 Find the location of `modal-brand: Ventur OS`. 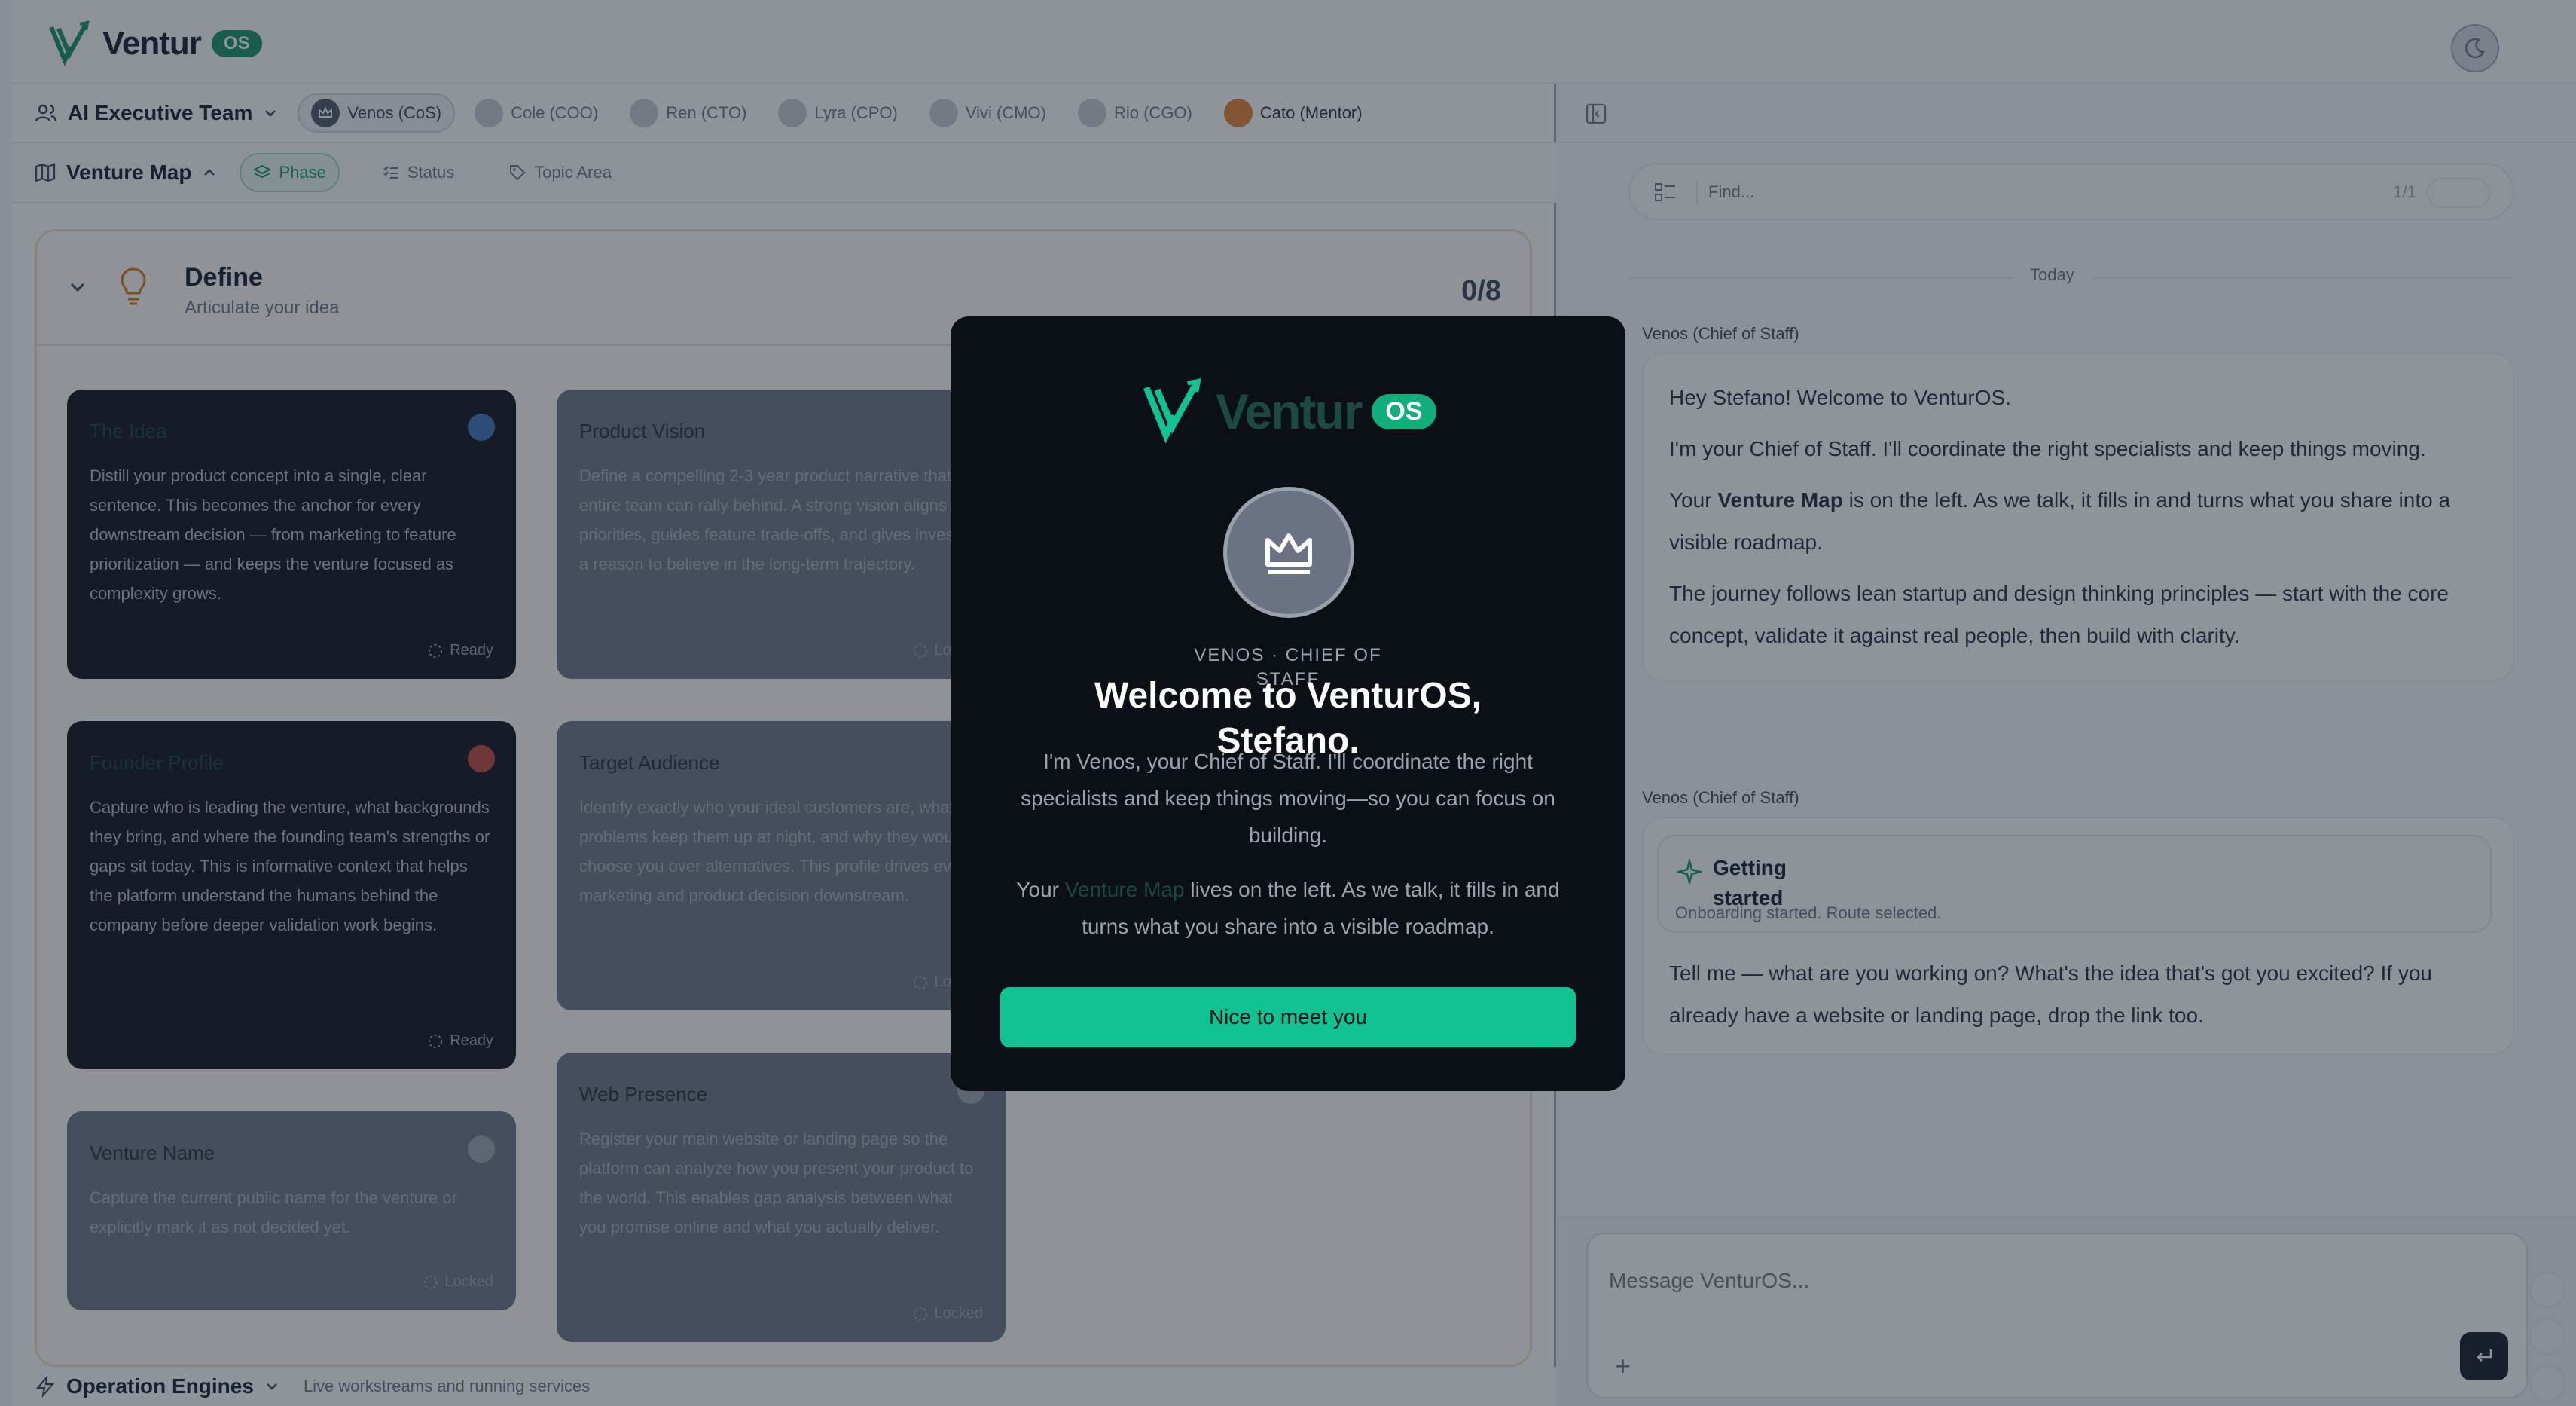

modal-brand: Ventur OS is located at coordinates (1289, 411).